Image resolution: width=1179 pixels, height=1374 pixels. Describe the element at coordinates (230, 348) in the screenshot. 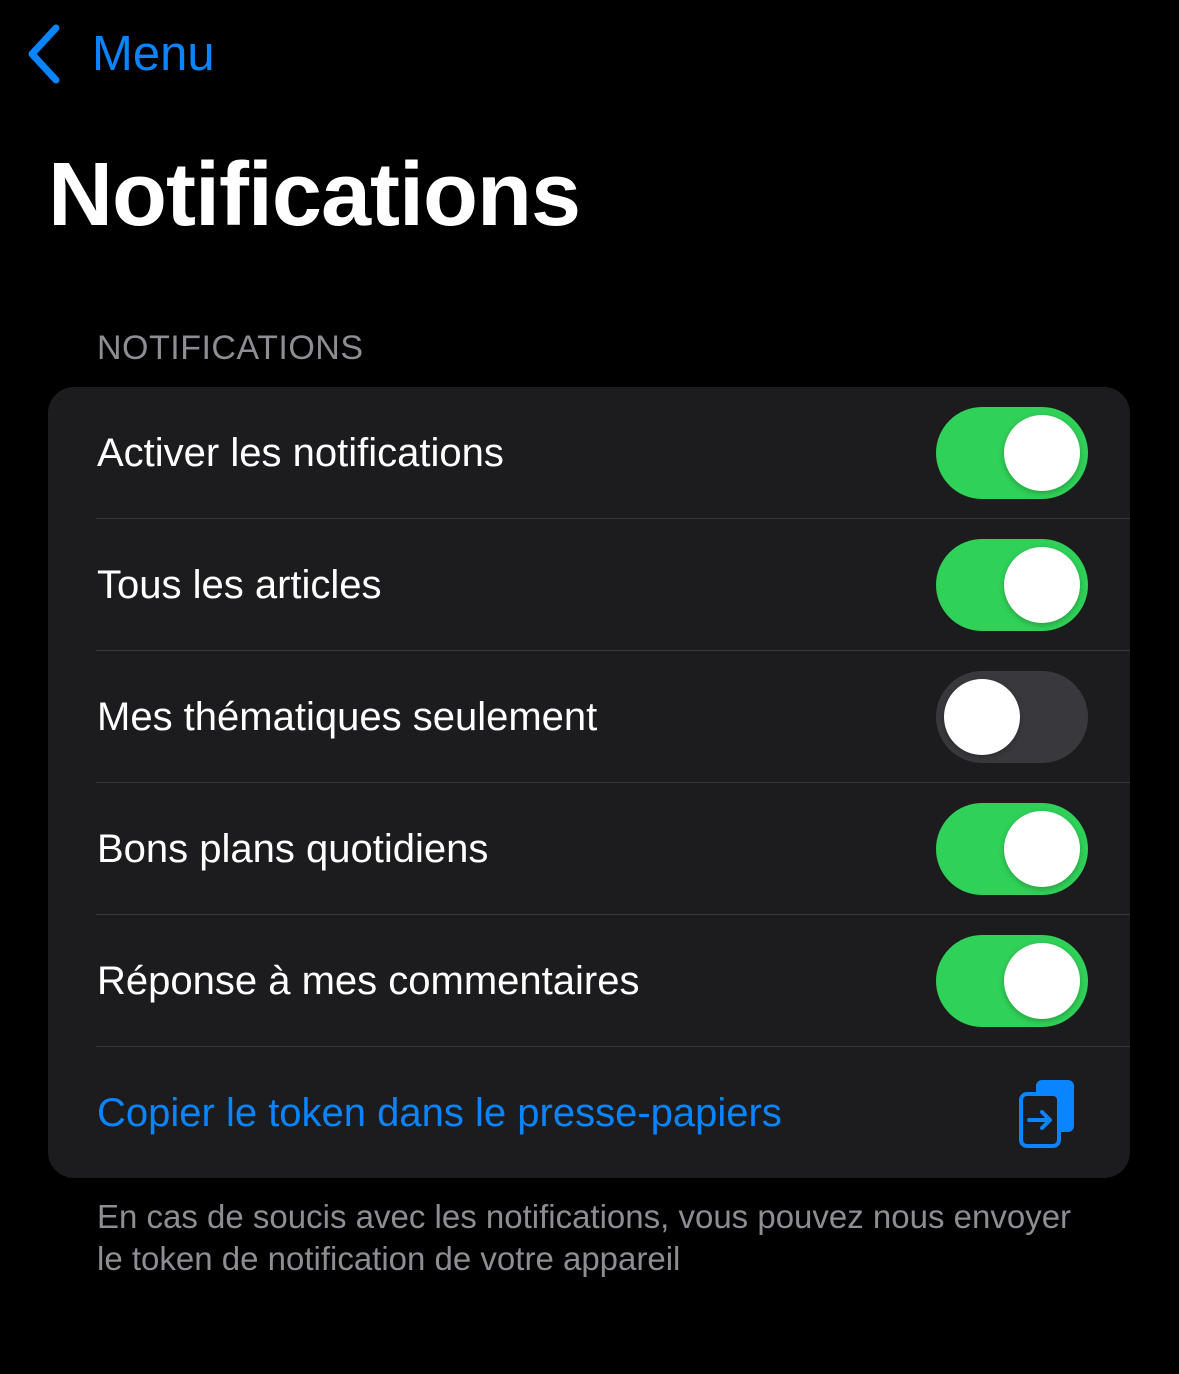

I see `section-header: NOTIFICATIONS` at that location.